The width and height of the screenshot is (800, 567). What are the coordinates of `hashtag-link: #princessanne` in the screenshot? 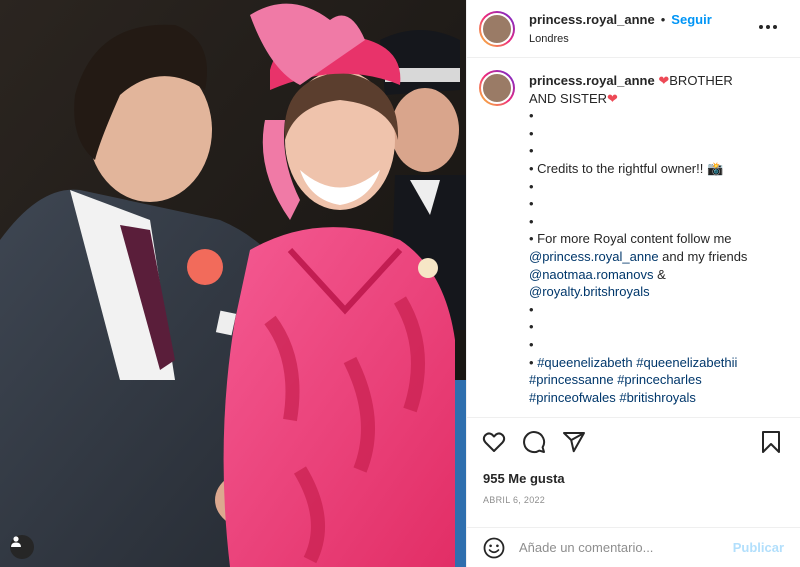 It's located at (571, 379).